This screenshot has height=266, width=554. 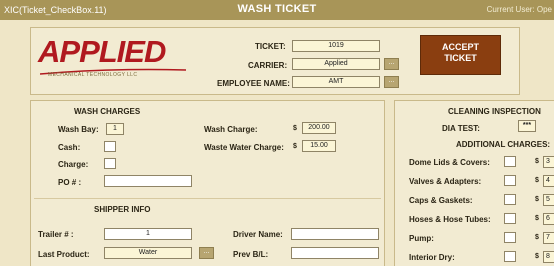 What do you see at coordinates (548, 219) in the screenshot?
I see `charge-item-amount: 6` at bounding box center [548, 219].